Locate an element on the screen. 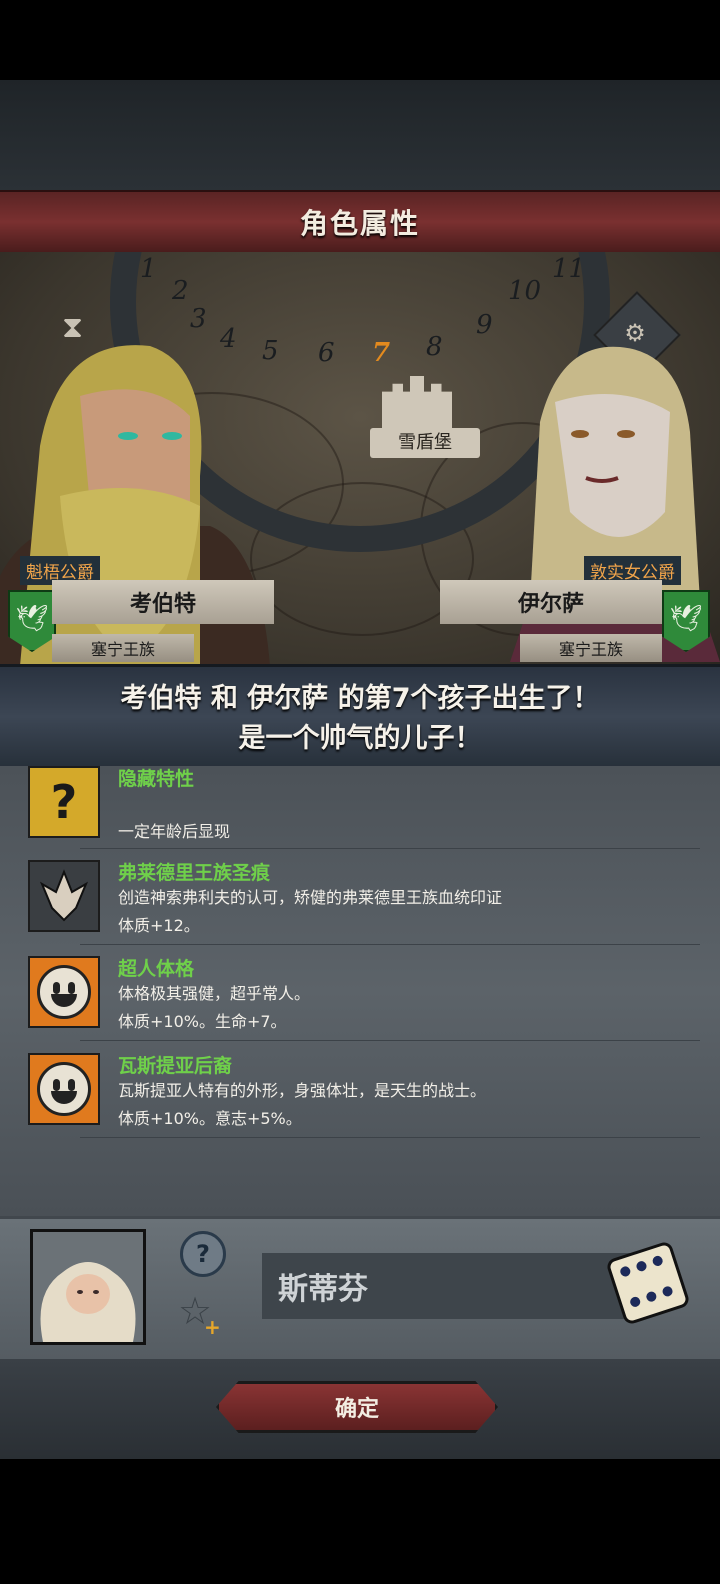 This screenshot has width=720, height=1584. wheel-number-active: 7 is located at coordinates (381, 353).